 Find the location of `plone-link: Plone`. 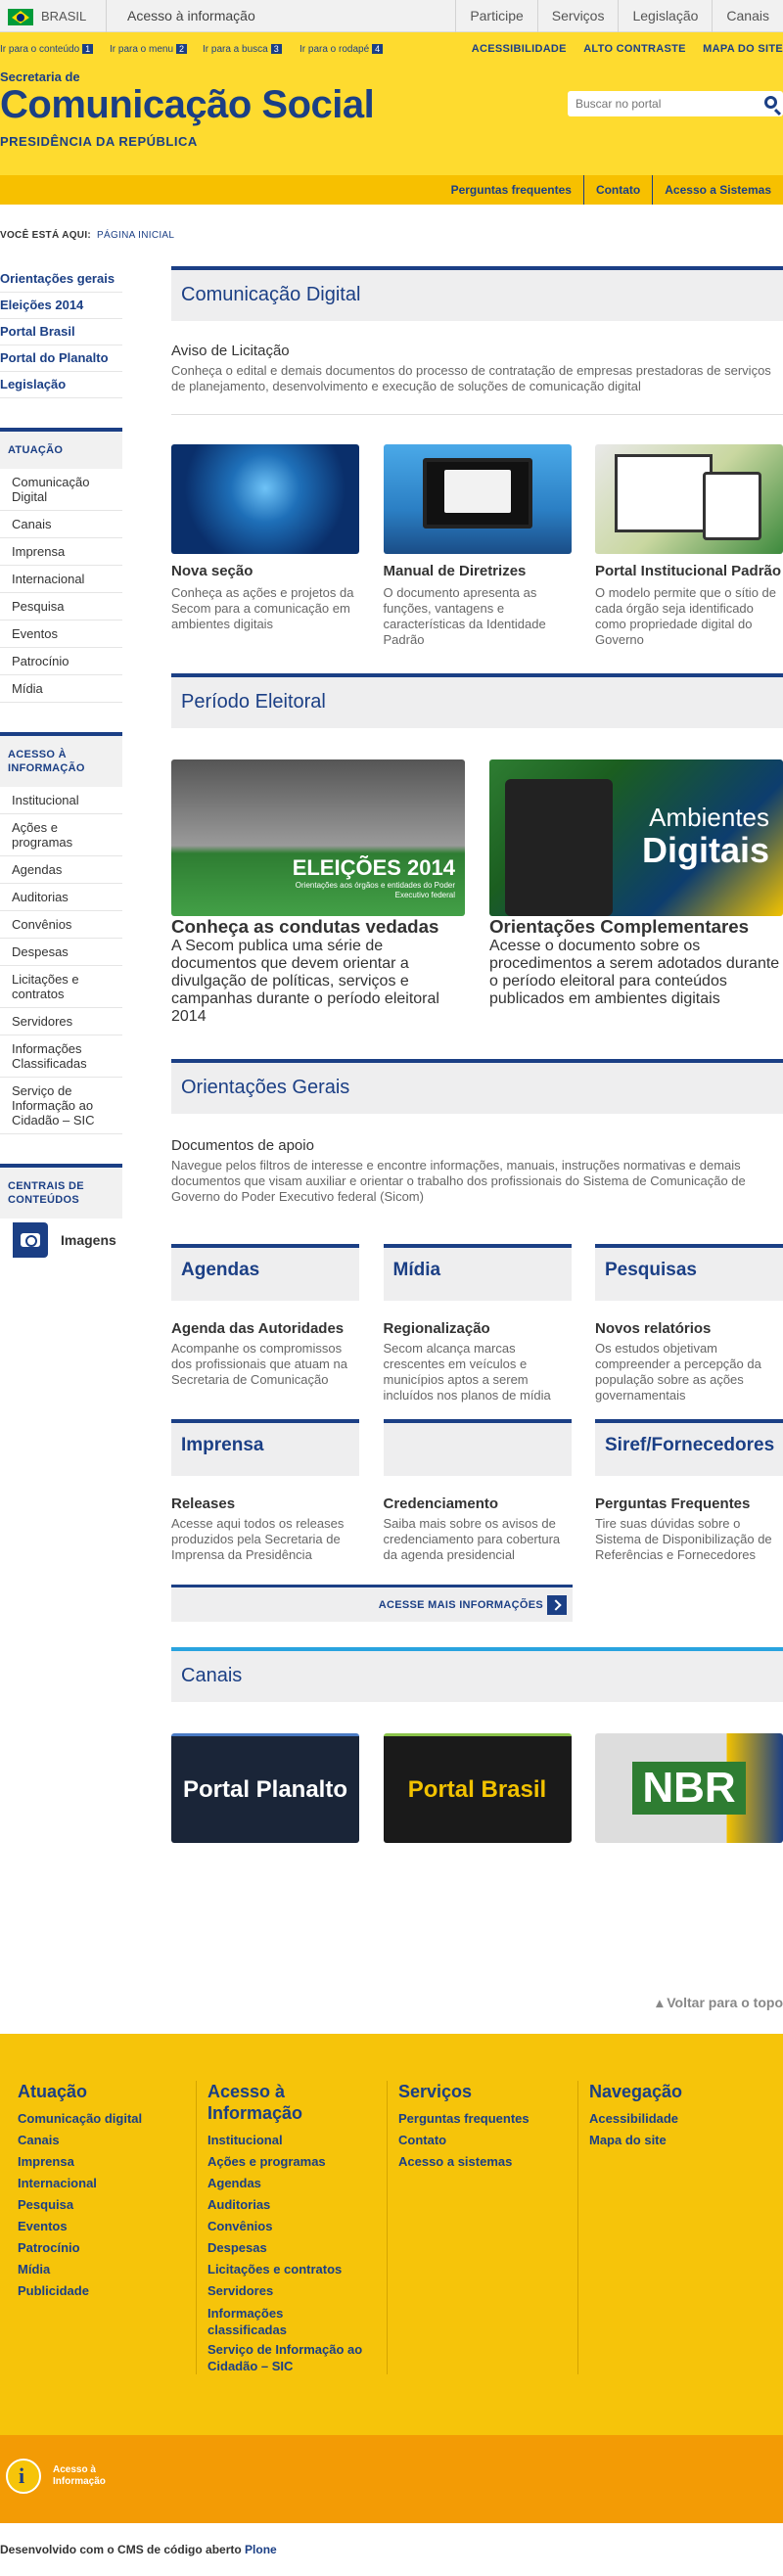

plone-link: Plone is located at coordinates (261, 2549).